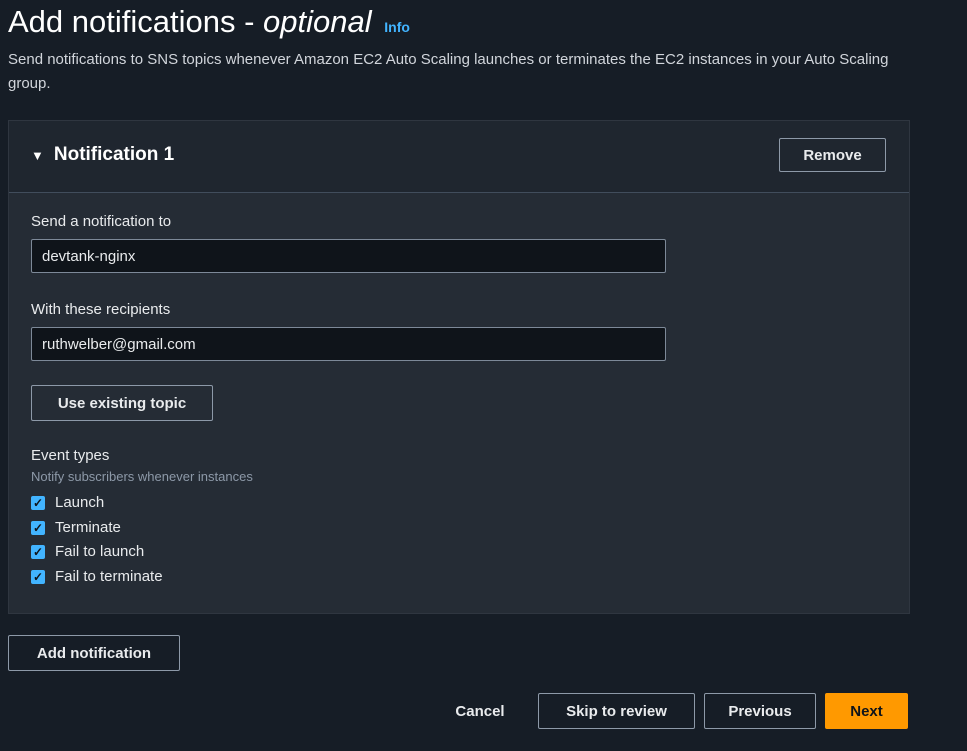 This screenshot has width=967, height=751. What do you see at coordinates (114, 154) in the screenshot?
I see `notification-title: Notification 1` at bounding box center [114, 154].